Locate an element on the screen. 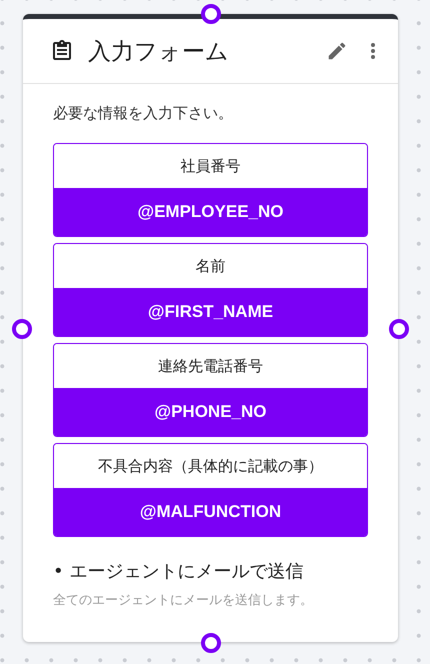 This screenshot has width=430, height=664. clipboard-icon is located at coordinates (62, 51).